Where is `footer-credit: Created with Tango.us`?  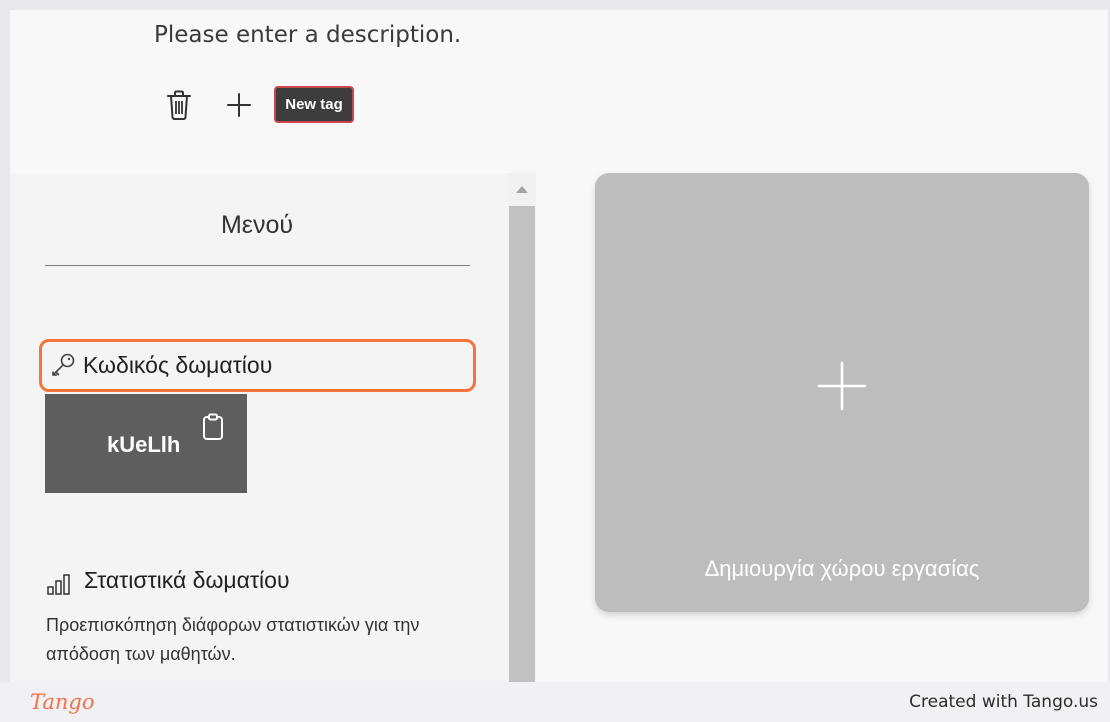 footer-credit: Created with Tango.us is located at coordinates (1003, 702).